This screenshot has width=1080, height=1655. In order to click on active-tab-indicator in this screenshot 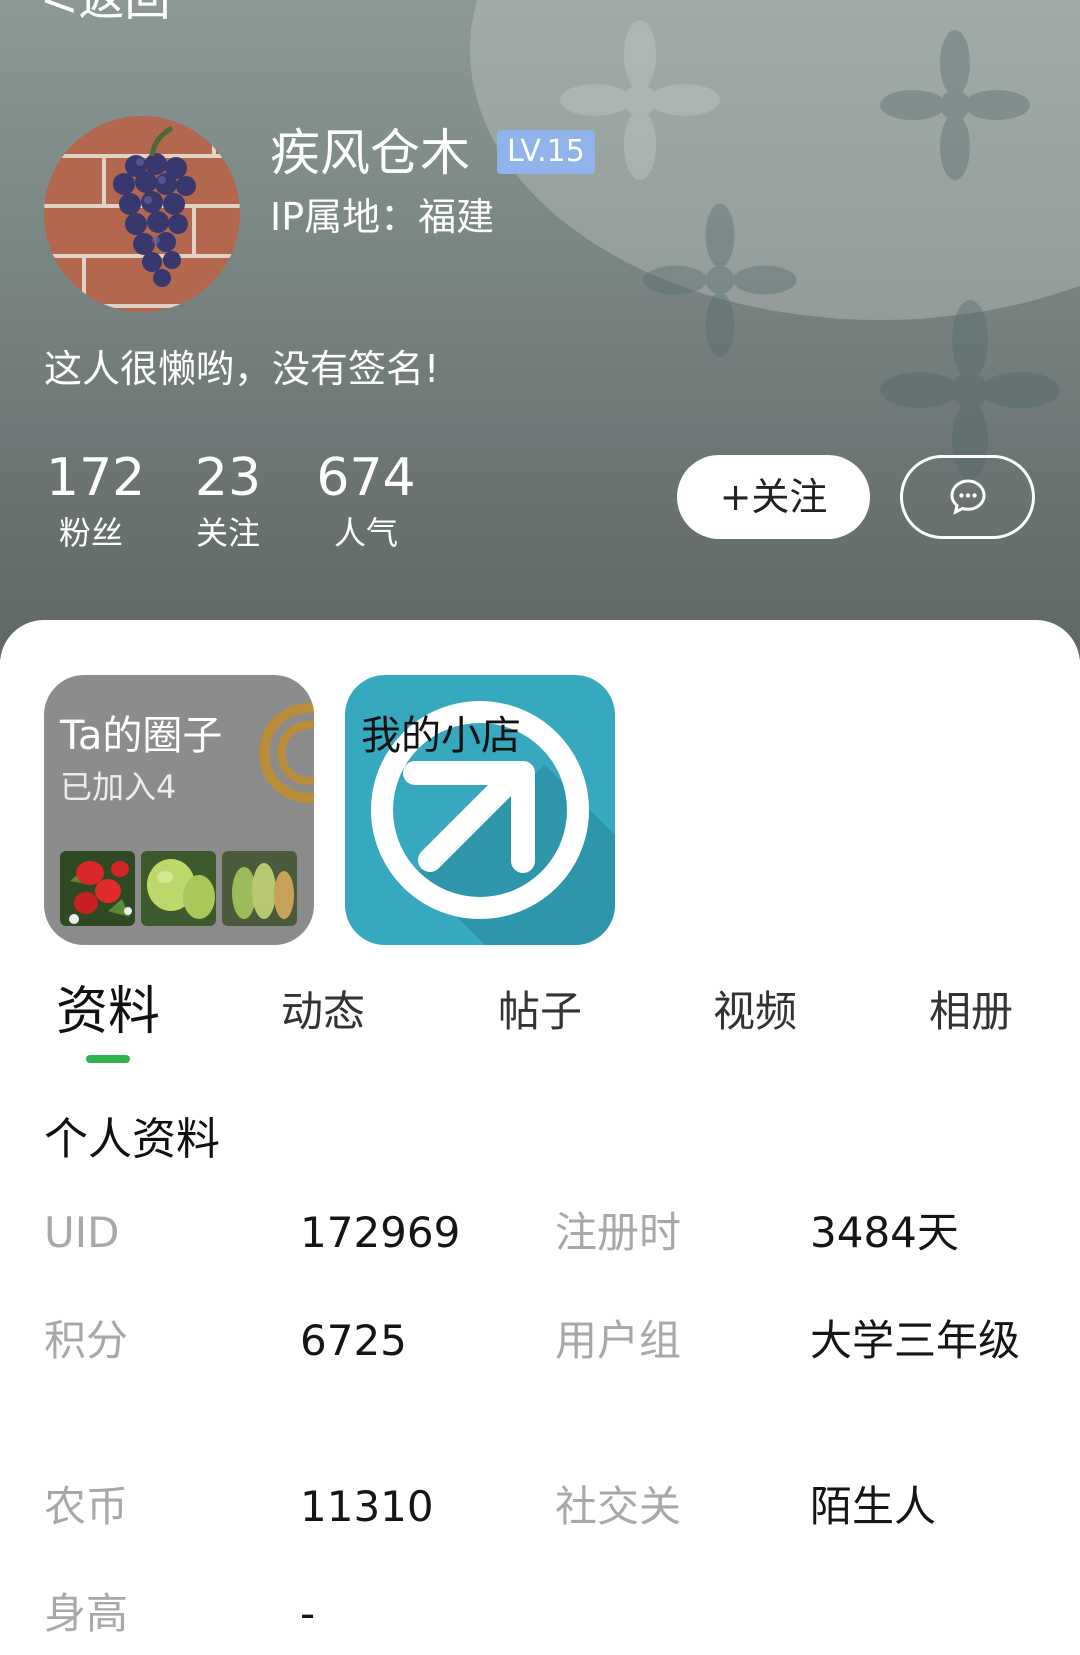, I will do `click(108, 1059)`.